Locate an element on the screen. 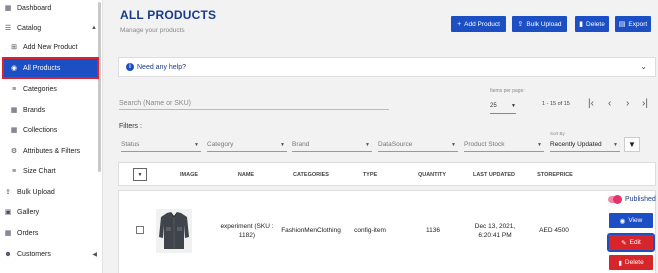 The image size is (658, 273). image-icon: ▣ is located at coordinates (8, 212).